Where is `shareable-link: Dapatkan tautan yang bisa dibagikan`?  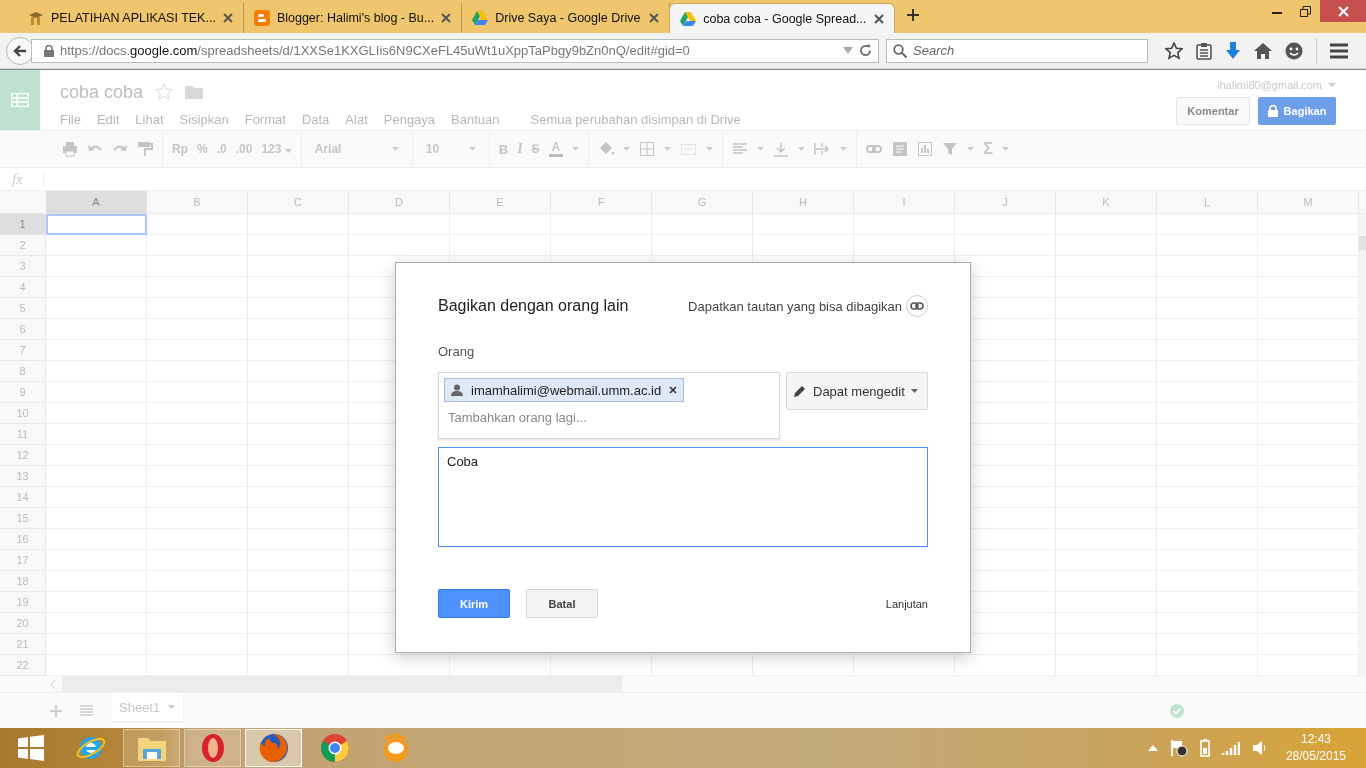
shareable-link: Dapatkan tautan yang bisa dibagikan is located at coordinates (795, 306).